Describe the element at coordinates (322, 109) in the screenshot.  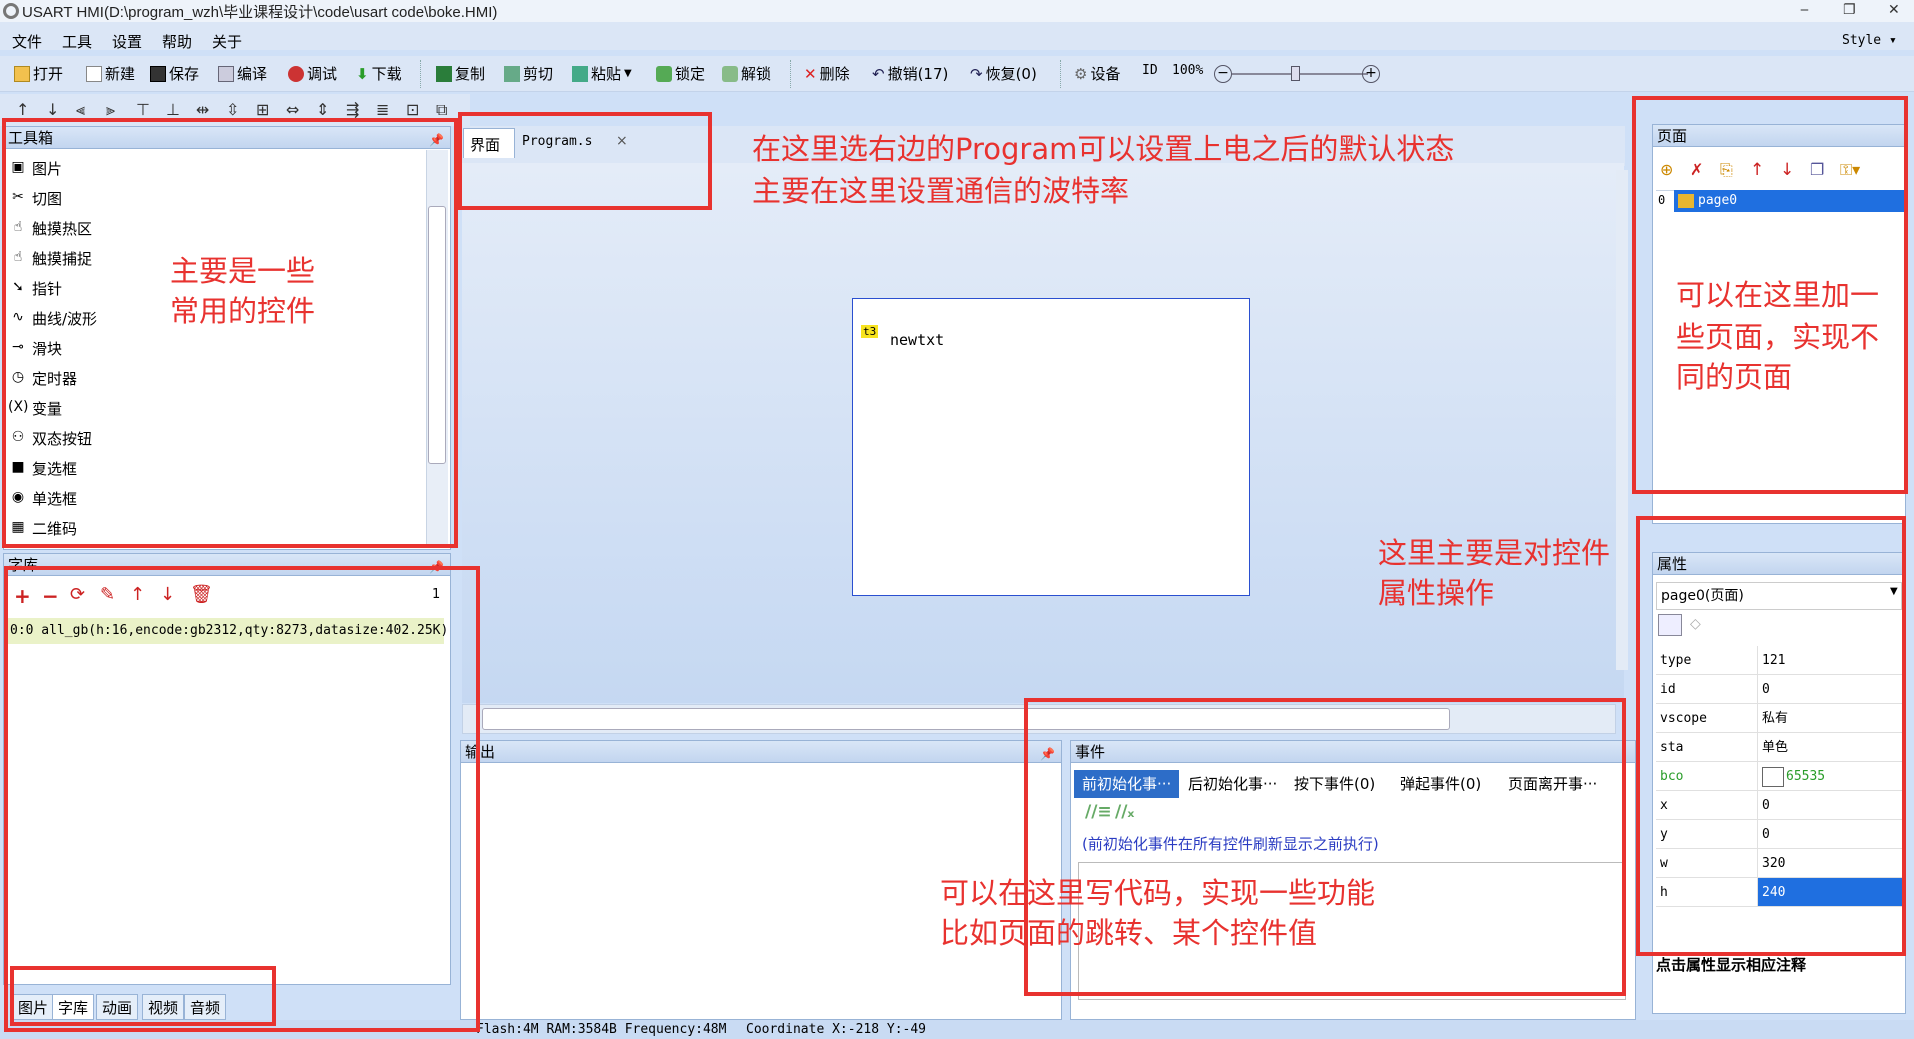
I see `same-height-icon: ⇕` at that location.